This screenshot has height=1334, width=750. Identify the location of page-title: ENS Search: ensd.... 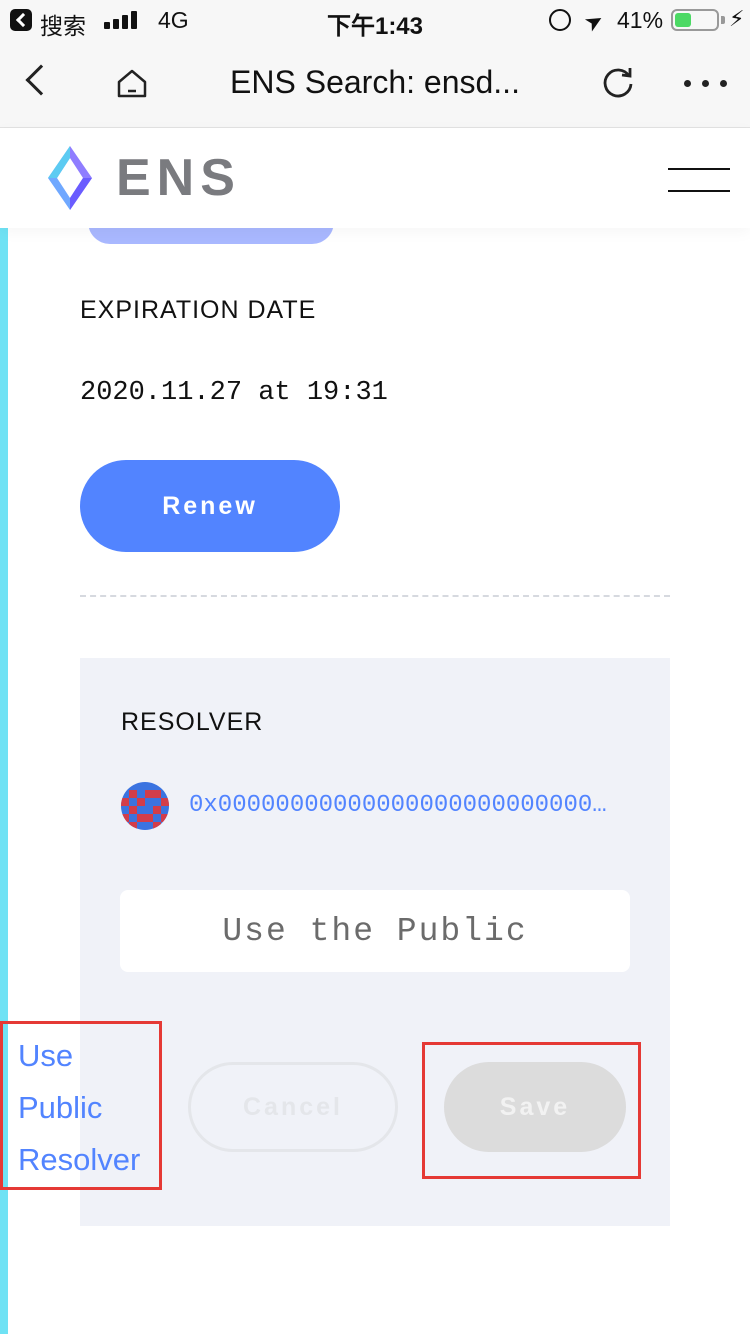
(375, 82).